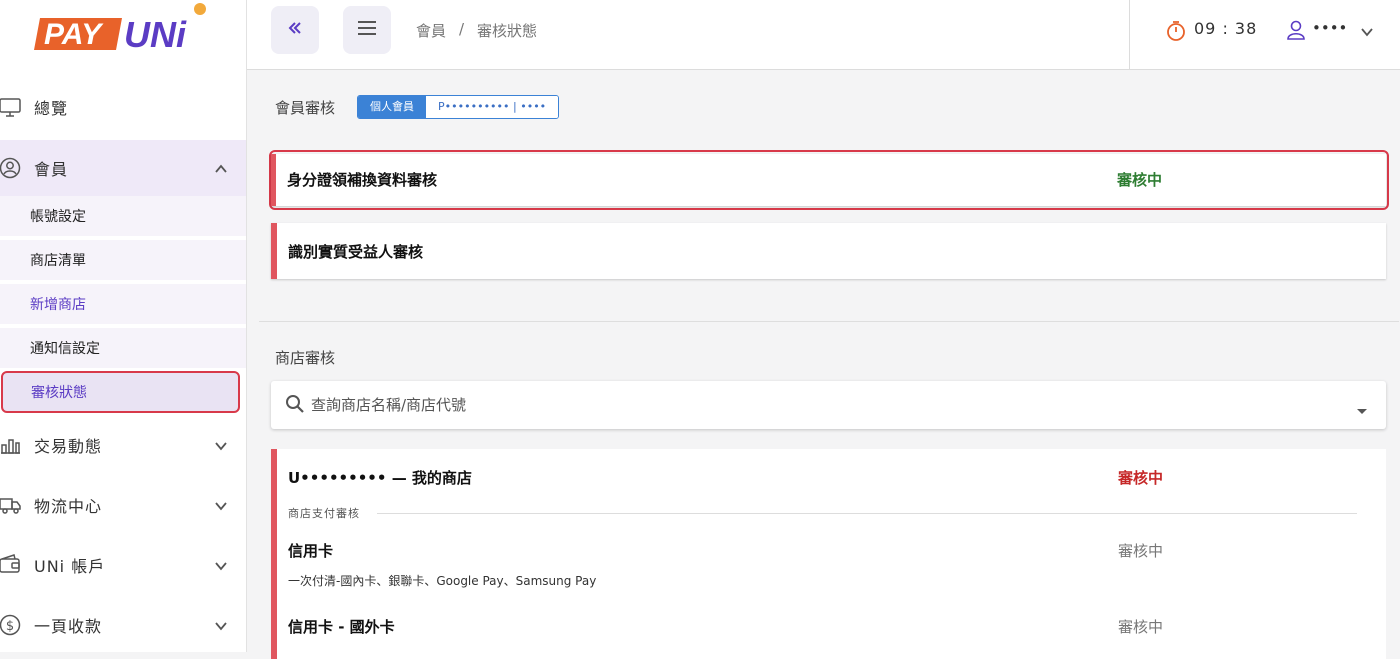  Describe the element at coordinates (11, 107) in the screenshot. I see `monitor-icon` at that location.